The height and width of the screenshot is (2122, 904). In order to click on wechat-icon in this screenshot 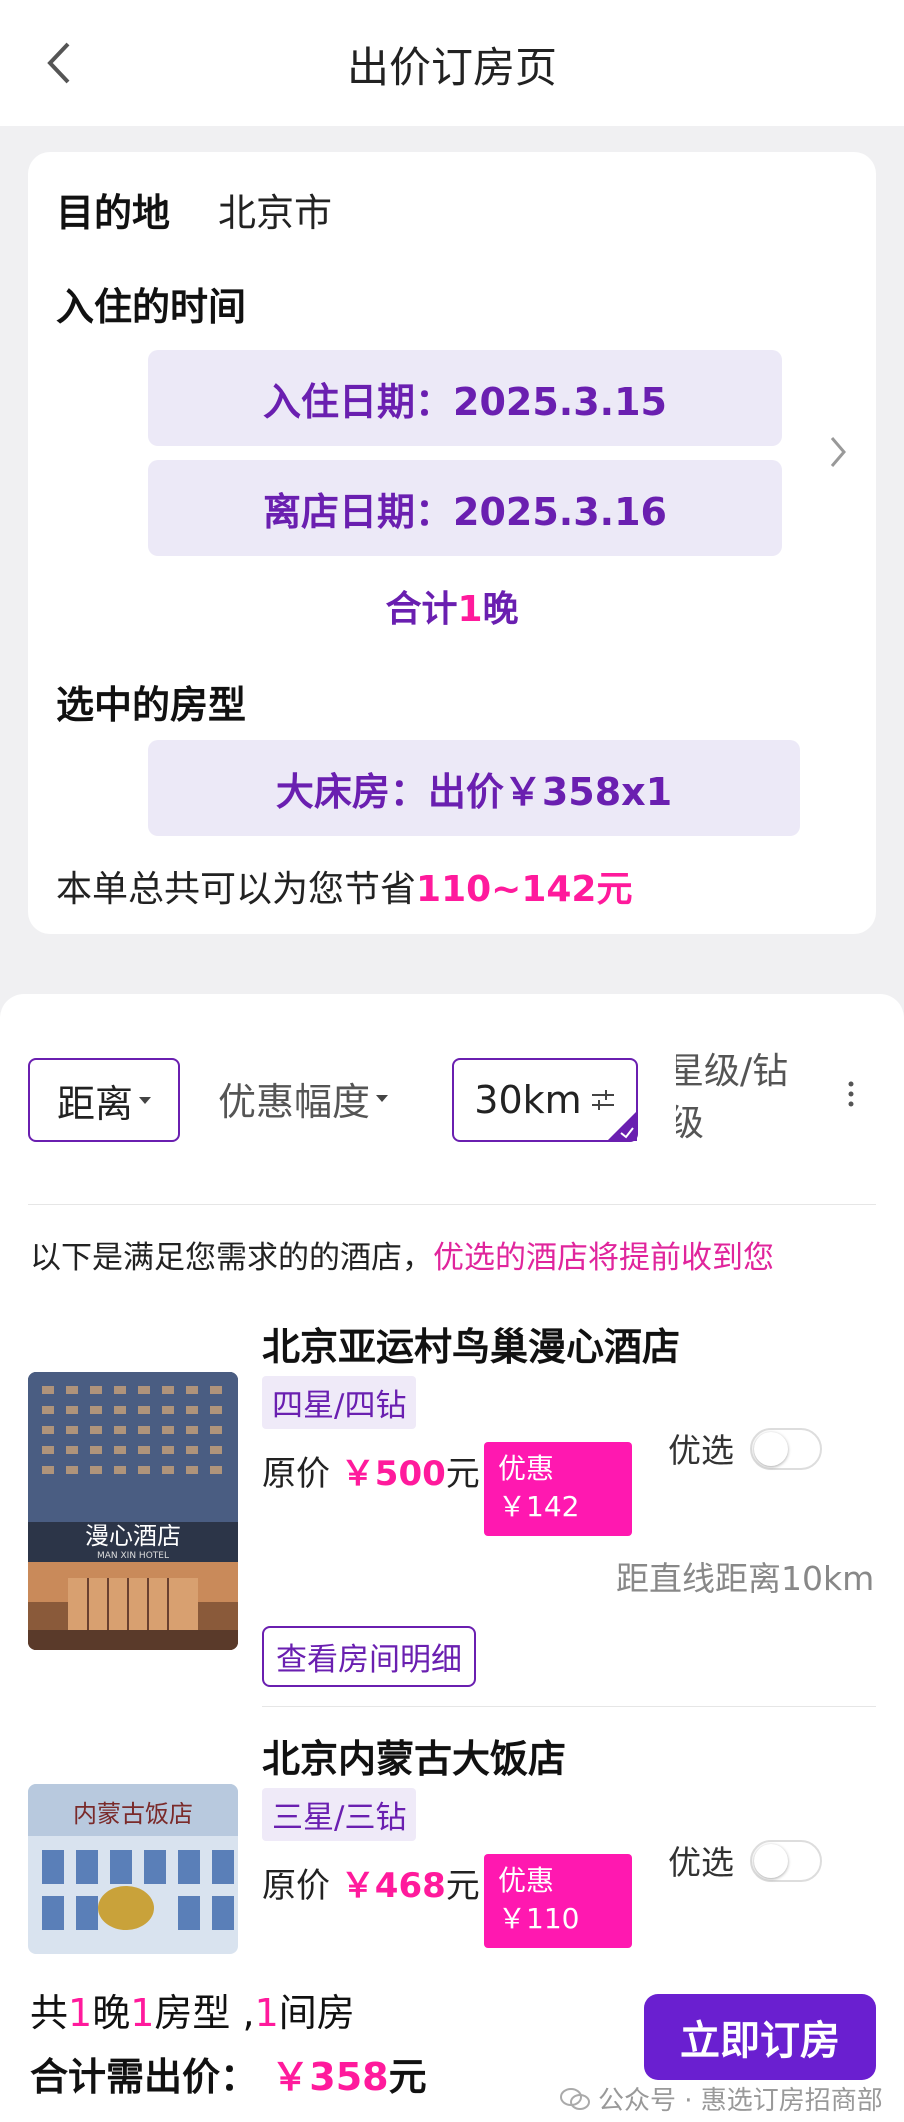, I will do `click(575, 2098)`.